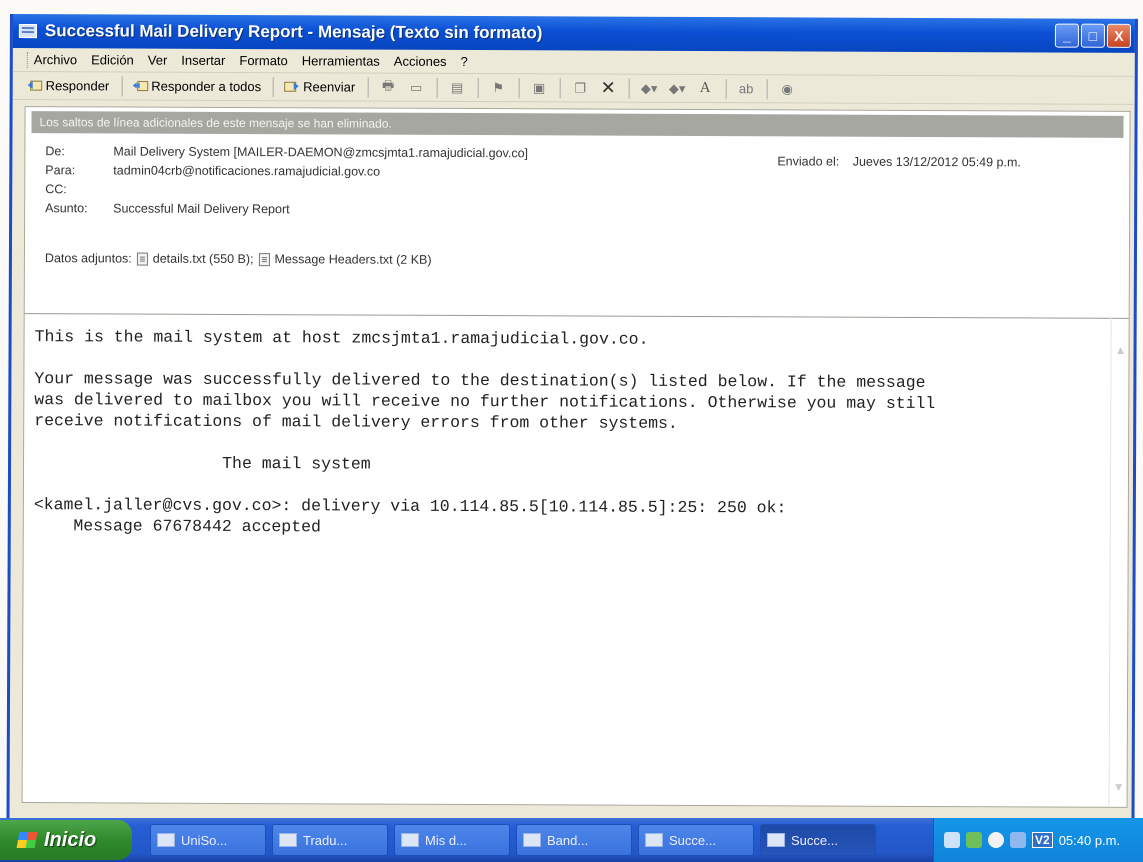 Image resolution: width=1143 pixels, height=862 pixels. I want to click on help-icon: ◉, so click(787, 89).